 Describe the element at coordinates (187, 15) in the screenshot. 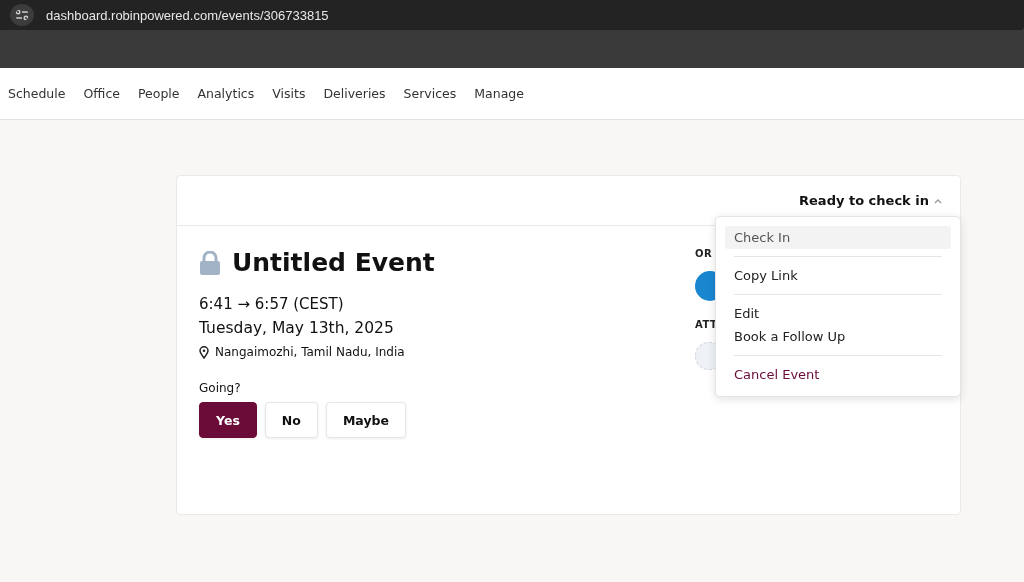

I see `url-text: dashboard.robinpowered.com/events/306733815` at that location.